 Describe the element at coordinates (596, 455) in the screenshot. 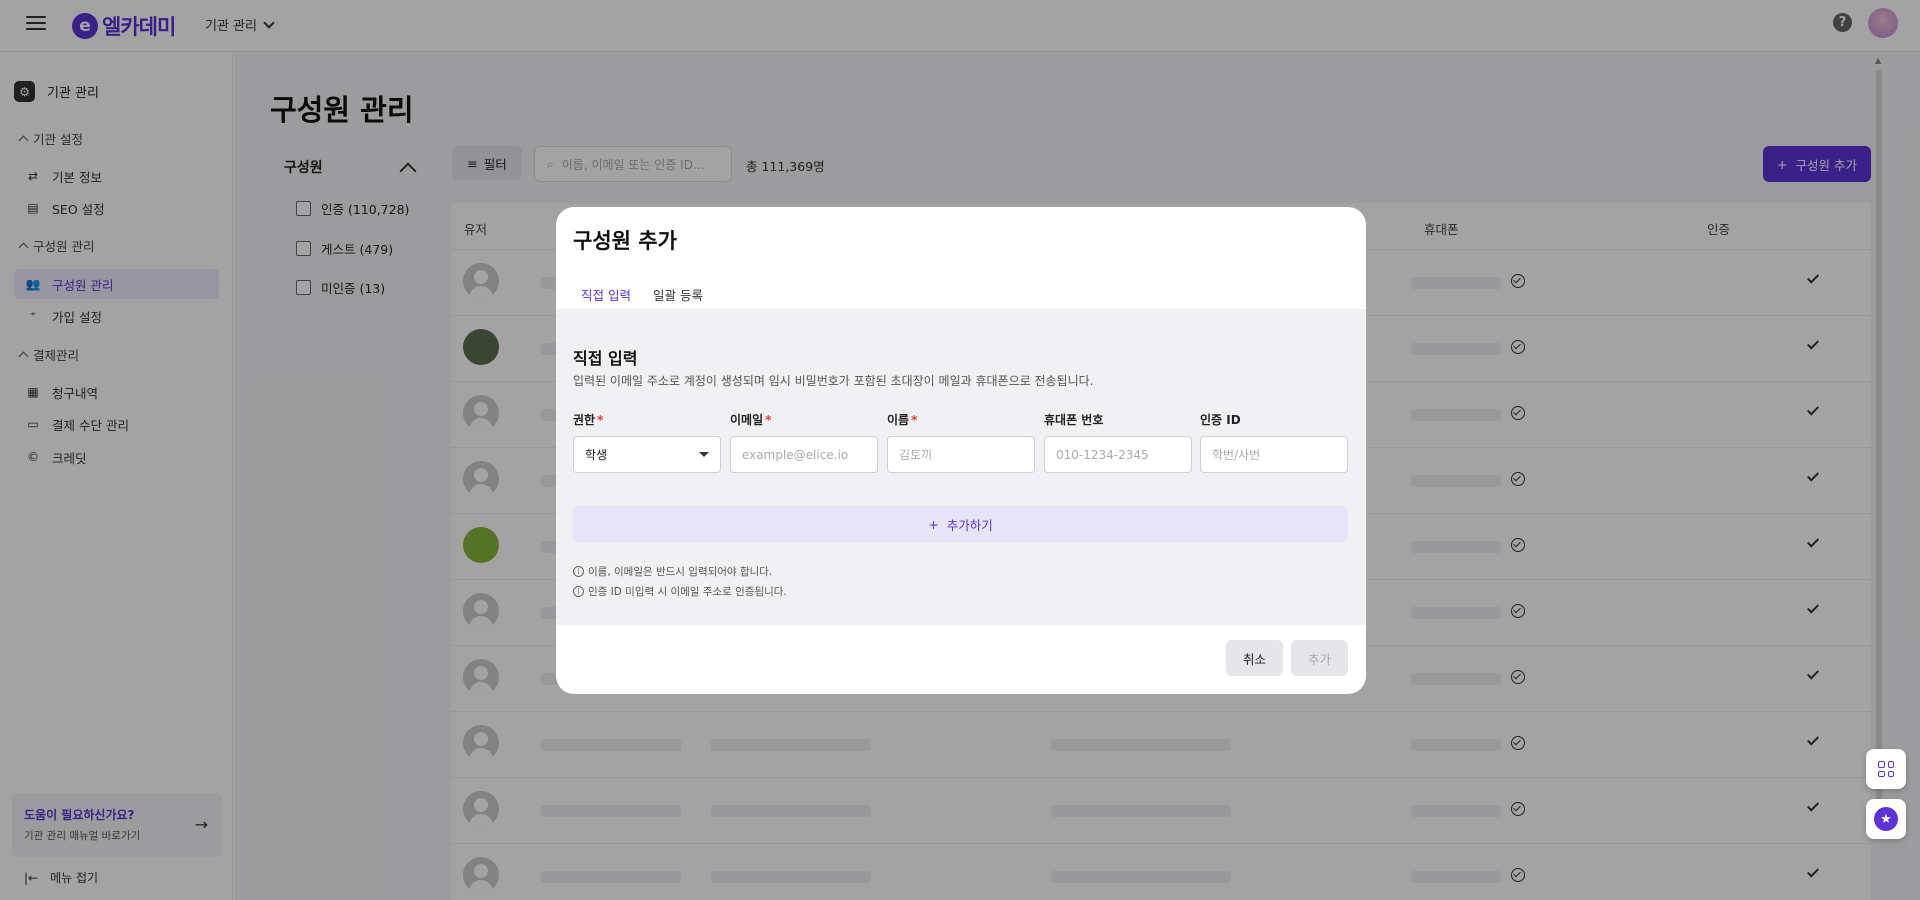

I see `role-select-value: 학생` at that location.